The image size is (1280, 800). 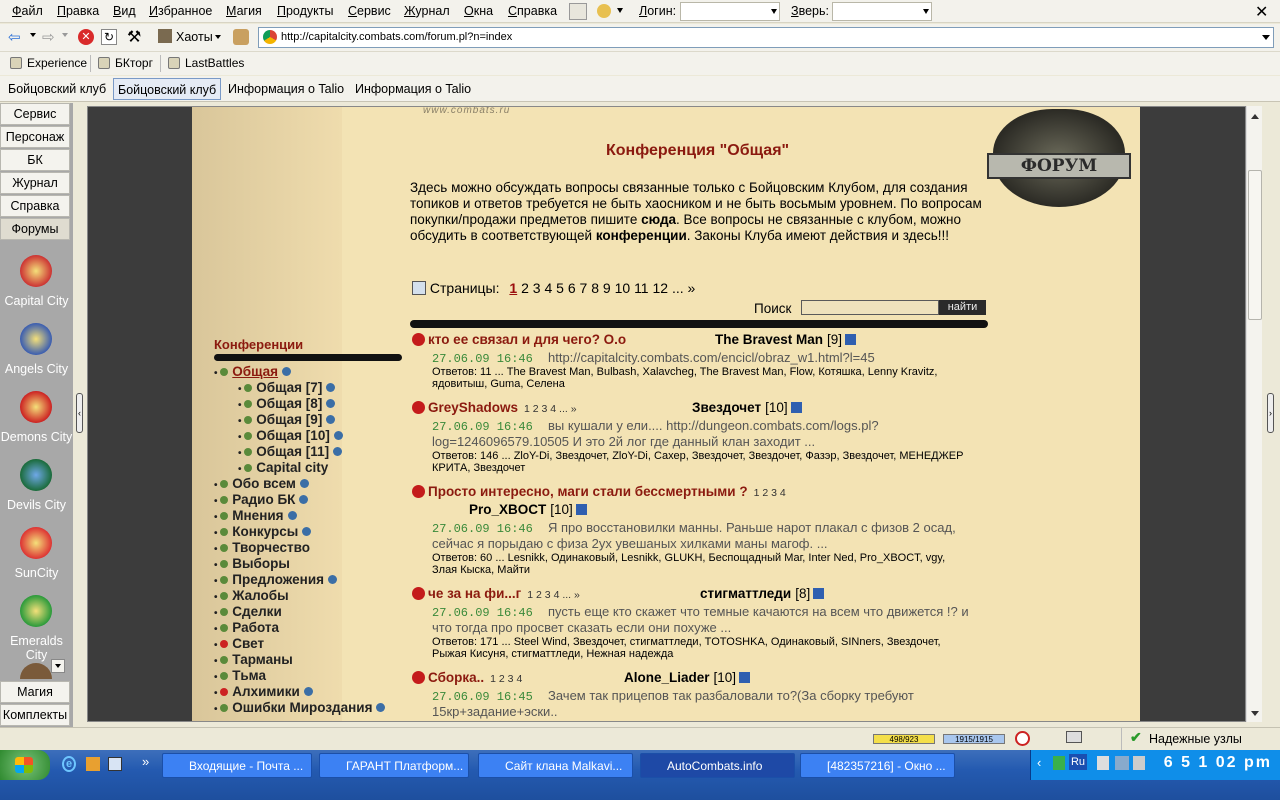 What do you see at coordinates (93, 764) in the screenshot?
I see `media-icon` at bounding box center [93, 764].